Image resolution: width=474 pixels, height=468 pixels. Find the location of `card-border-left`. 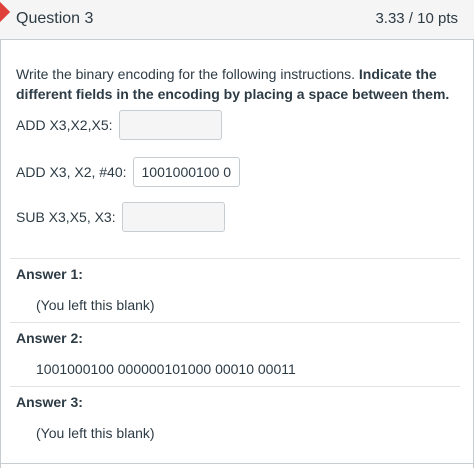

card-border-left is located at coordinates (0, 254).